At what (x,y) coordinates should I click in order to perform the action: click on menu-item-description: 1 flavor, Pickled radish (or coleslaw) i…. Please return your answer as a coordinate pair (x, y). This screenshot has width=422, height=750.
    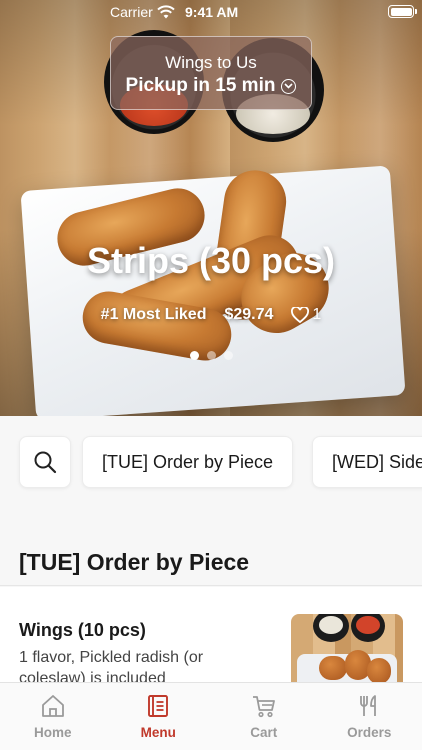
    Looking at the image, I should click on (111, 665).